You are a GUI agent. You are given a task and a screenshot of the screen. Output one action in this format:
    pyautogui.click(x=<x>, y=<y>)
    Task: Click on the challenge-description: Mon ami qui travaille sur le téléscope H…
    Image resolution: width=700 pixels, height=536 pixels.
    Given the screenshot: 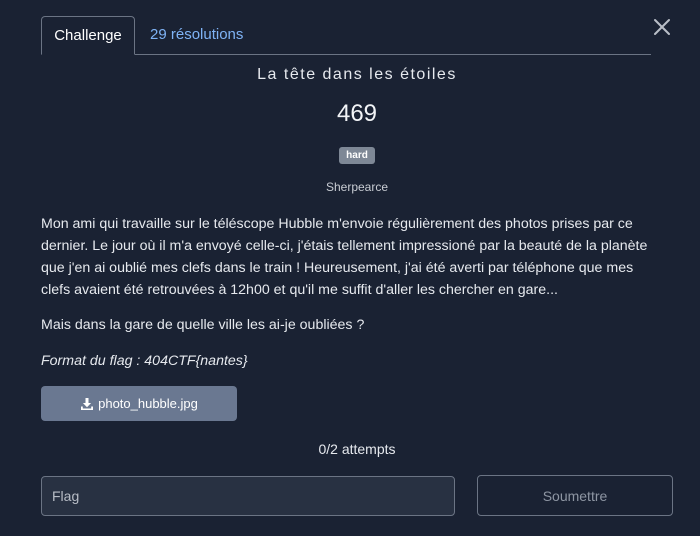 What is the action you would take?
    pyautogui.click(x=344, y=257)
    